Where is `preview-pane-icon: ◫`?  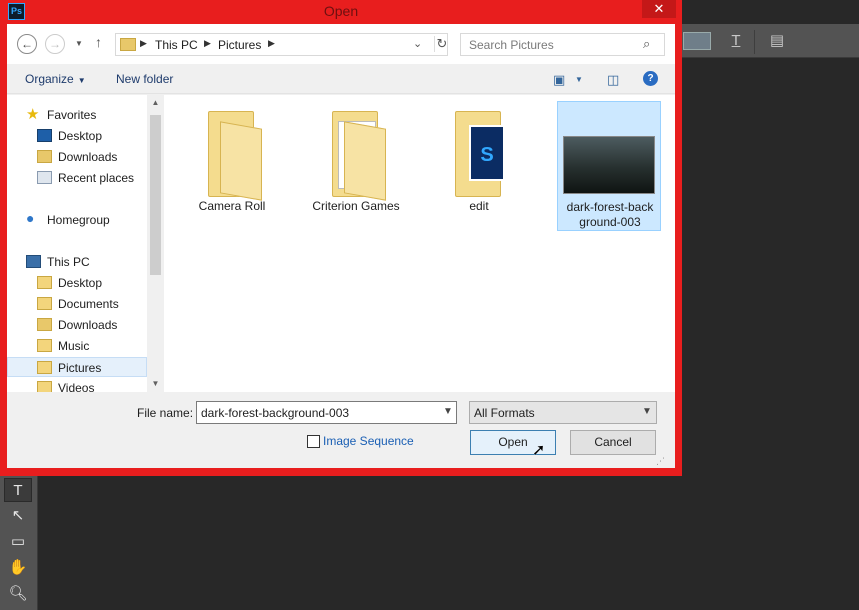
preview-pane-icon: ◫ is located at coordinates (613, 80).